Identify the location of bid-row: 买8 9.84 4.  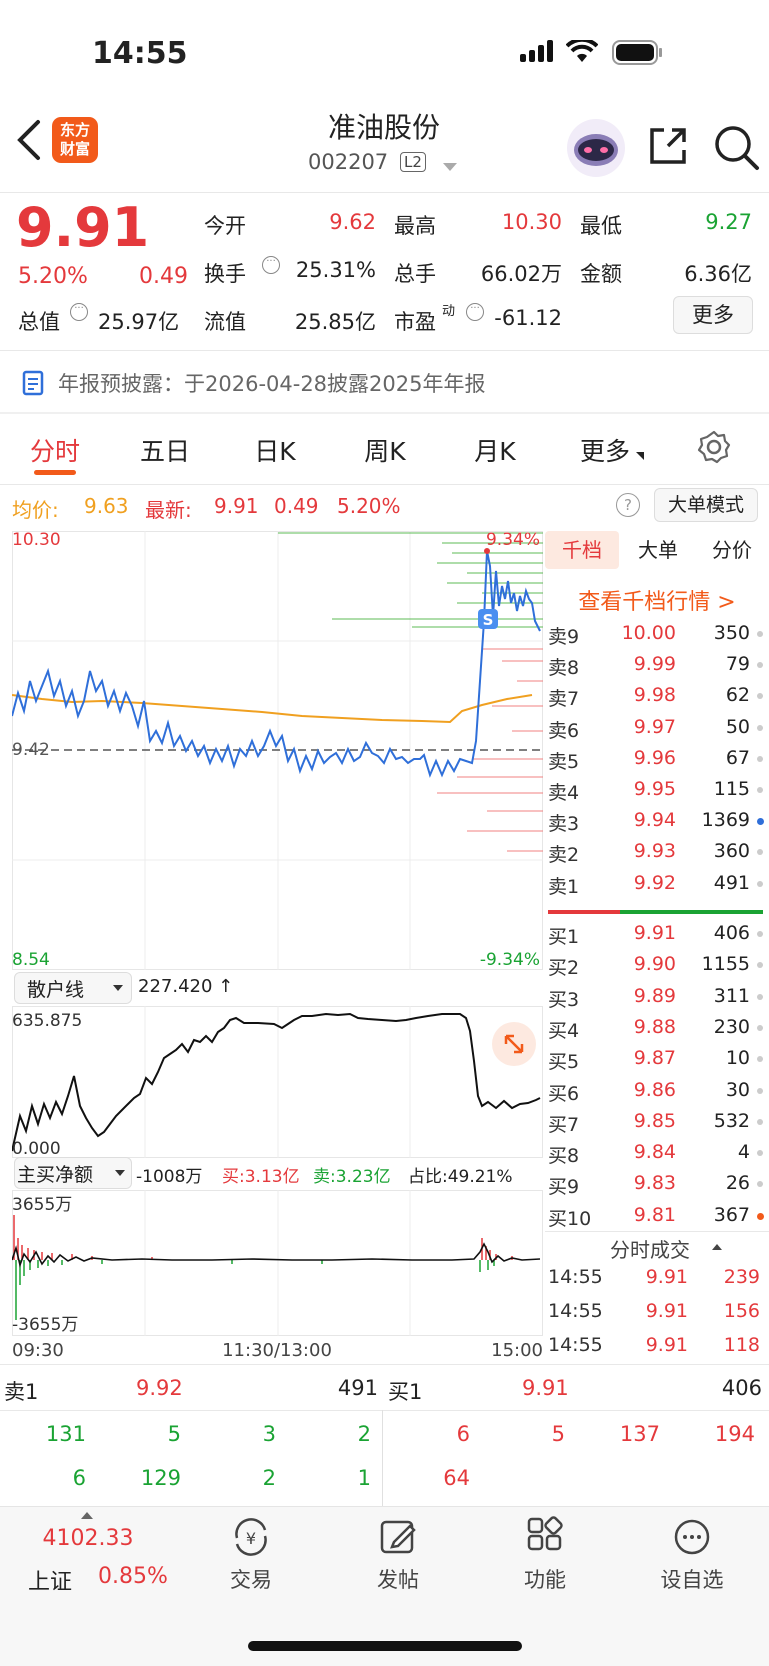
(658, 1156).